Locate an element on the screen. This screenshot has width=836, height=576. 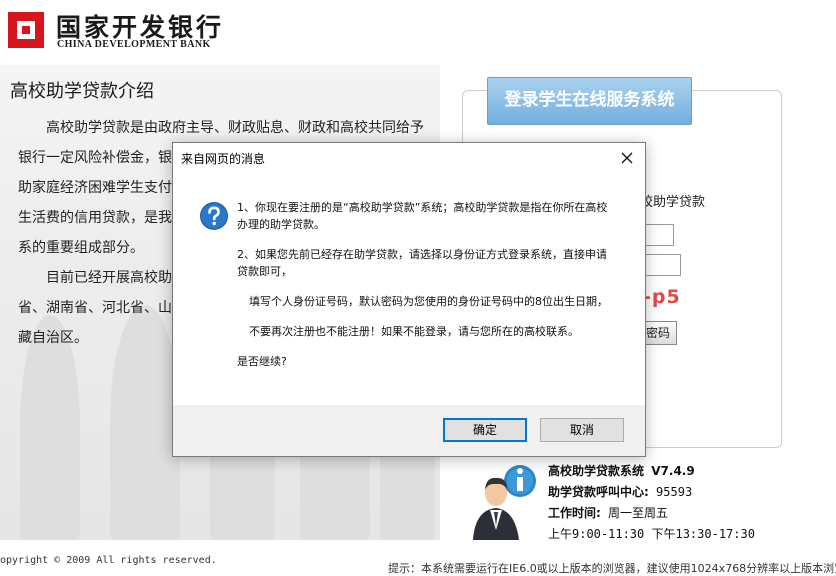
working-hours: 上午9:00-11:30 下午13:30-17:30 is located at coordinates (651, 534).